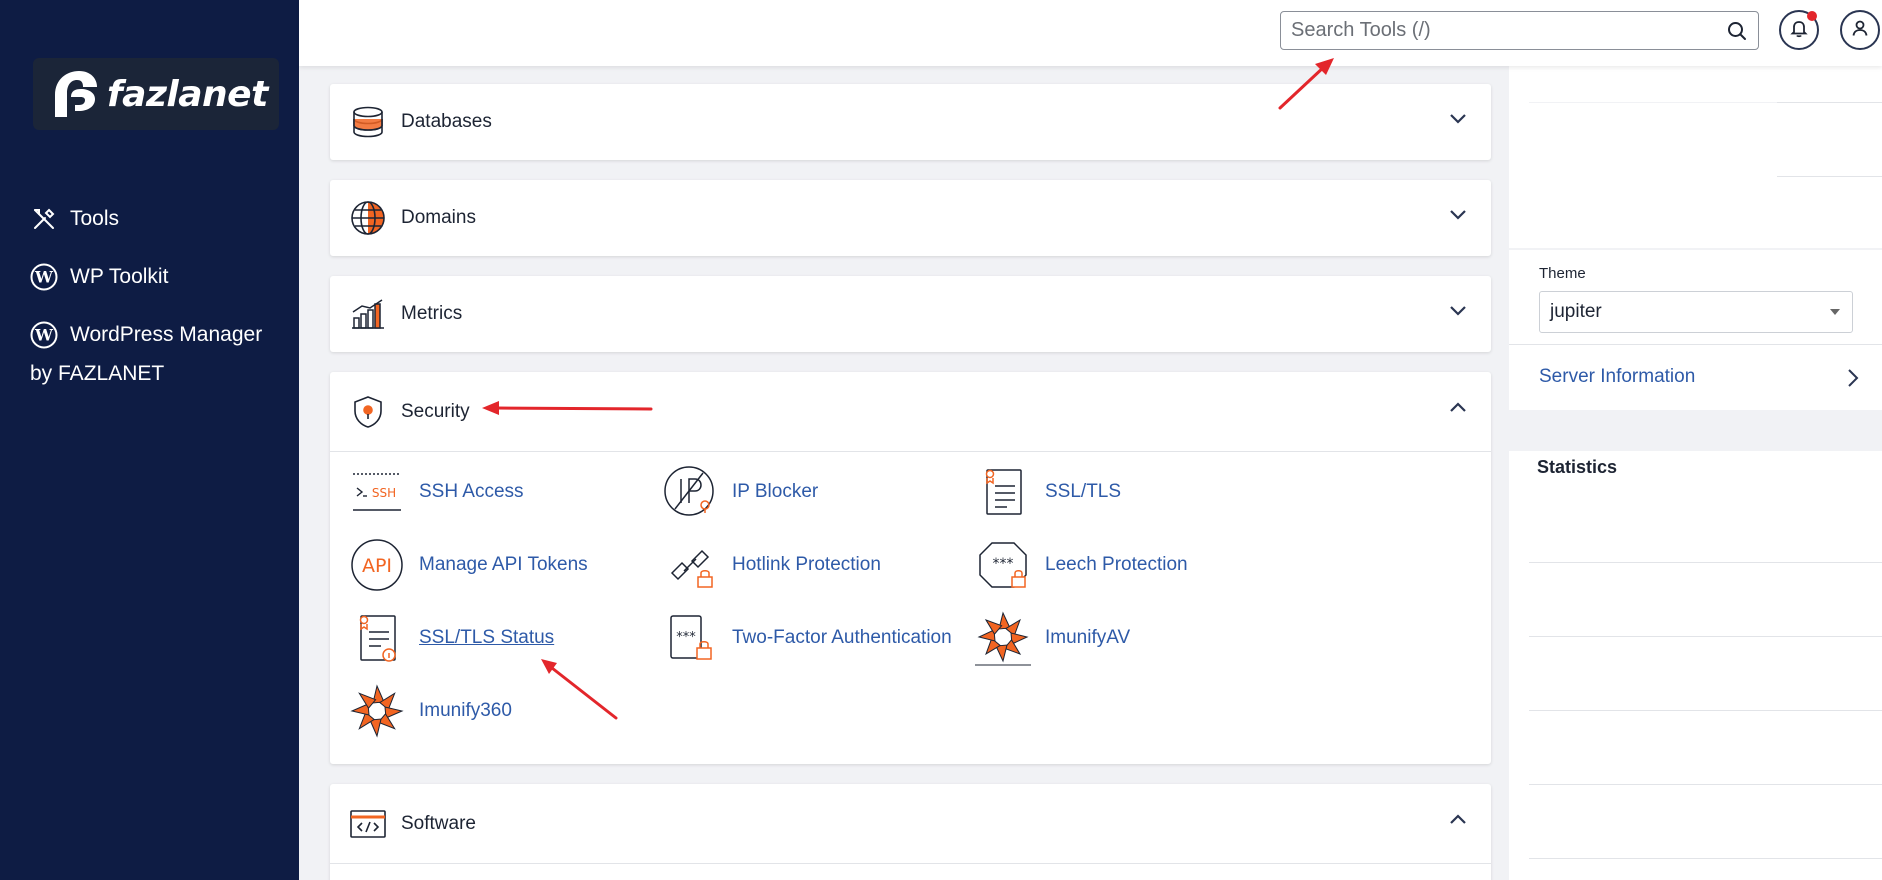  Describe the element at coordinates (1088, 637) in the screenshot. I see `tool-label: ImunifyAV` at that location.